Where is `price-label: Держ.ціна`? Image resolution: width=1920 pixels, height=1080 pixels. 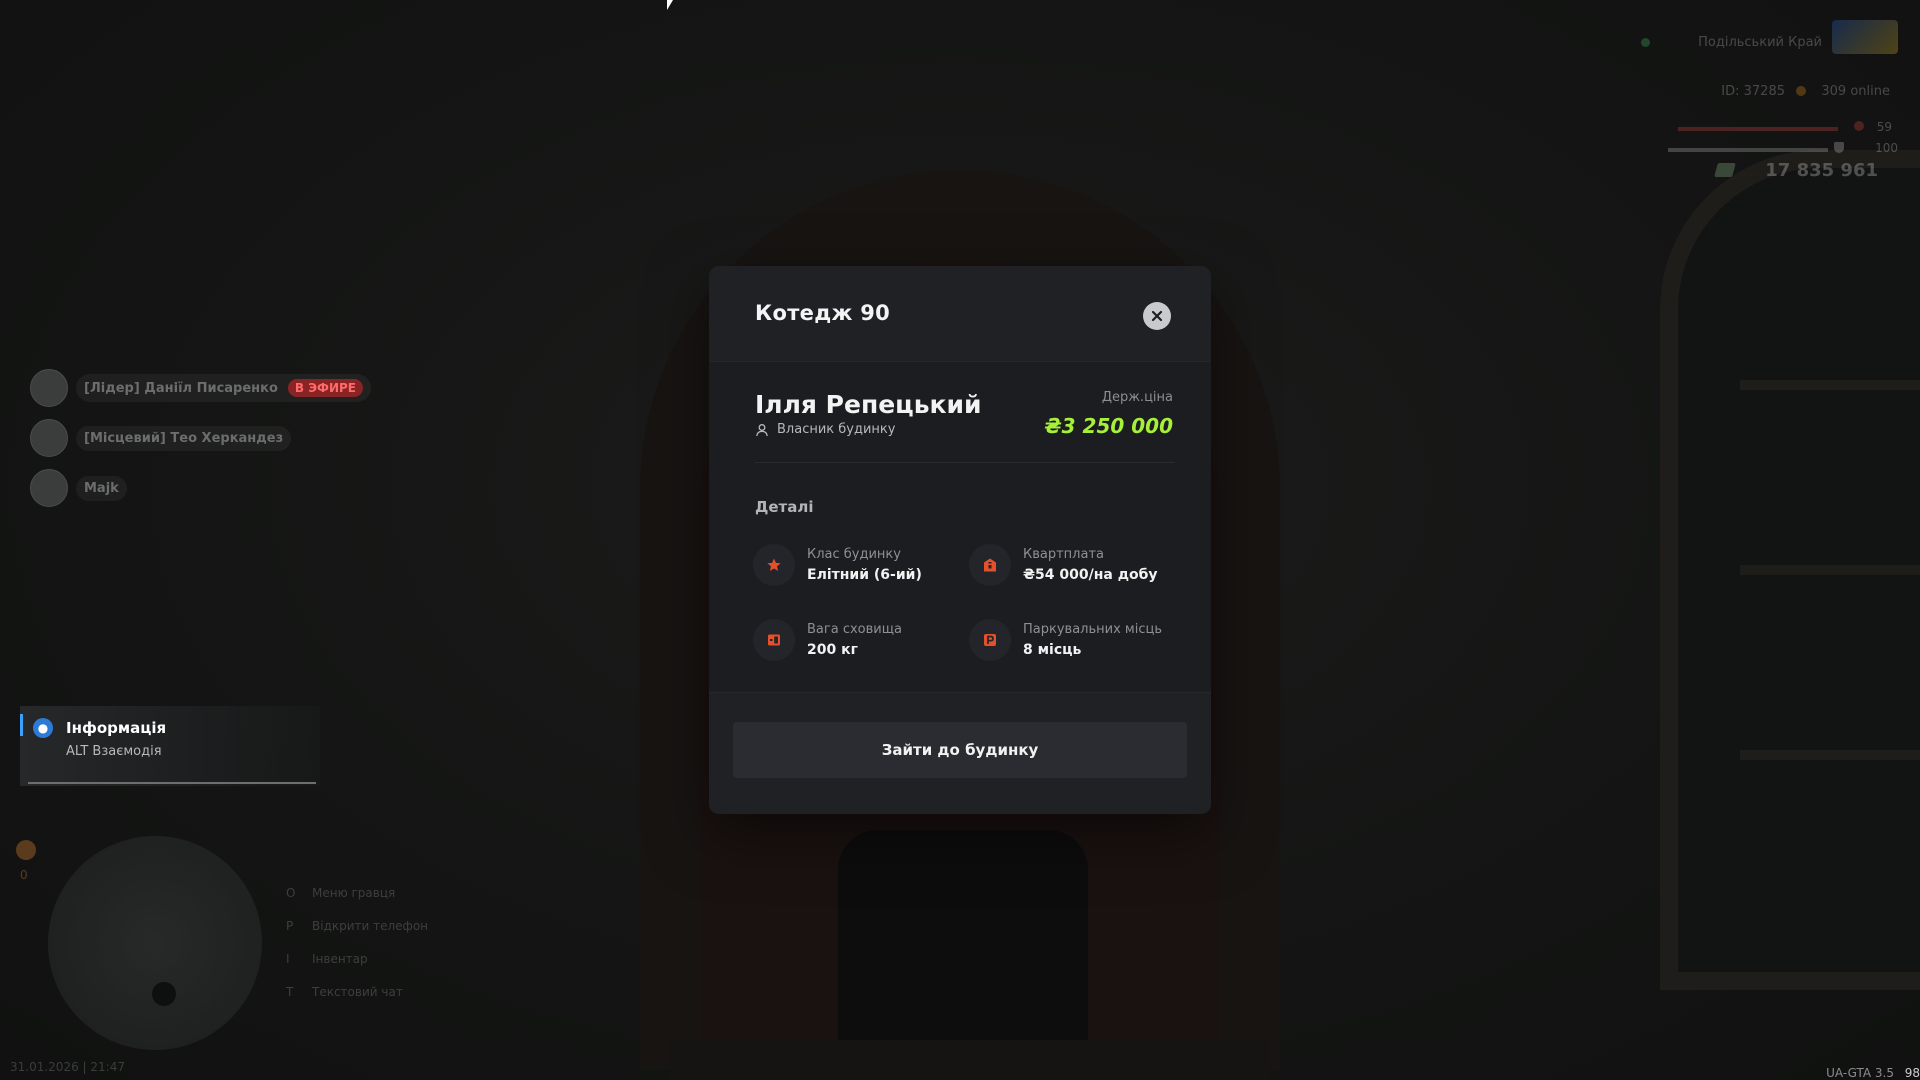
price-label: Держ.ціна is located at coordinates (1137, 397).